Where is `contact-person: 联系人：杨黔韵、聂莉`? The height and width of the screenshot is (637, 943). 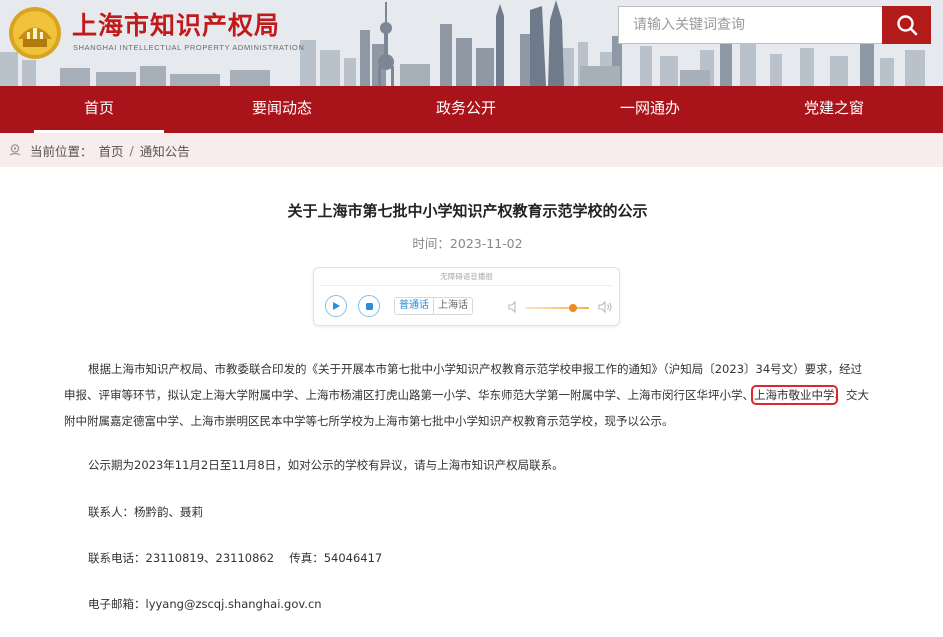
contact-person: 联系人：杨黔韵、聂莉 is located at coordinates (145, 512).